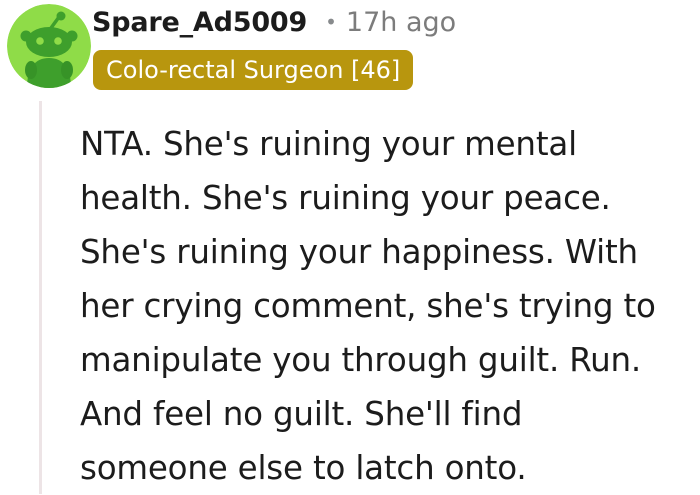 This screenshot has width=700, height=495. I want to click on comment-body-line: And feel no guilt. She'll find, so click(301, 414).